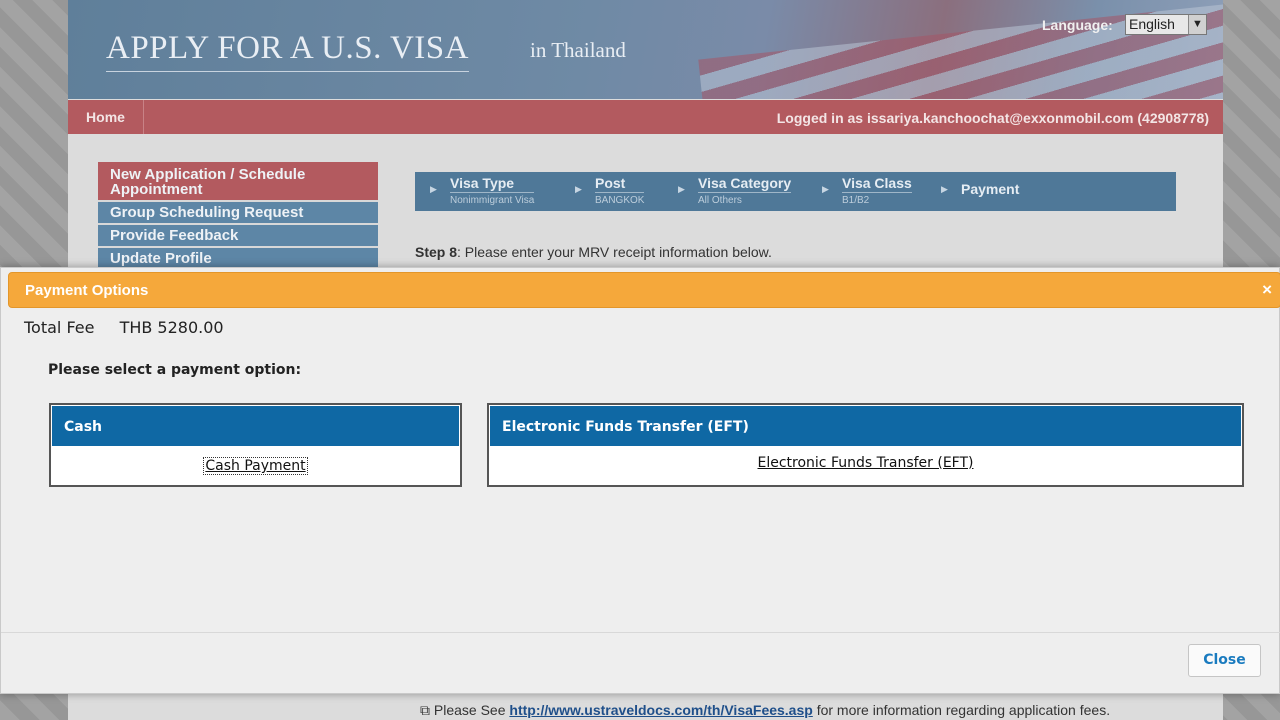 Image resolution: width=1280 pixels, height=720 pixels. I want to click on step-visa-class: ▶ Visa Class B1/B2, so click(867, 190).